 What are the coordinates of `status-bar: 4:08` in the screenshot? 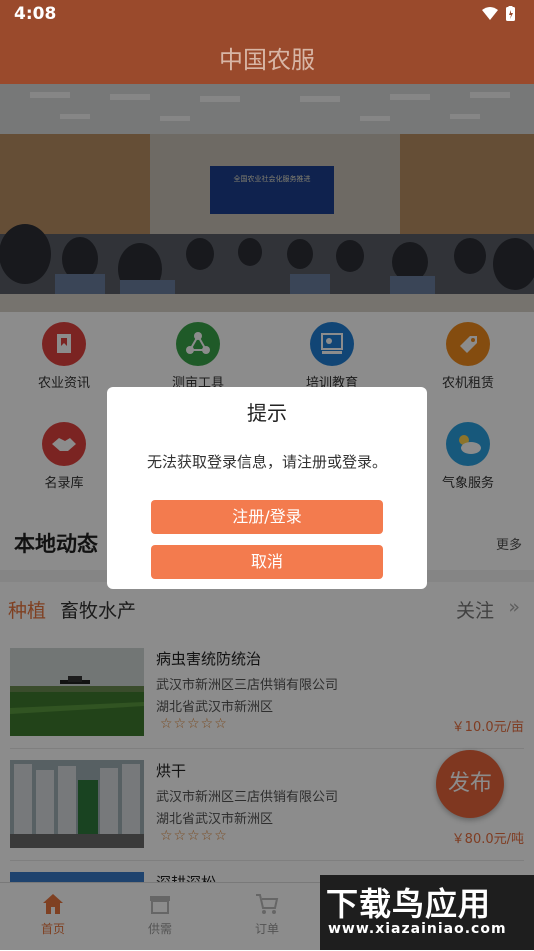 It's located at (267, 14).